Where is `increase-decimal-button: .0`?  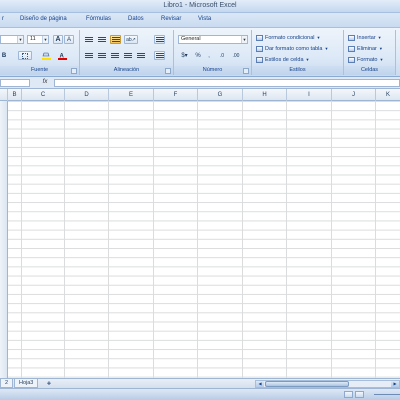 increase-decimal-button: .0 is located at coordinates (222, 55).